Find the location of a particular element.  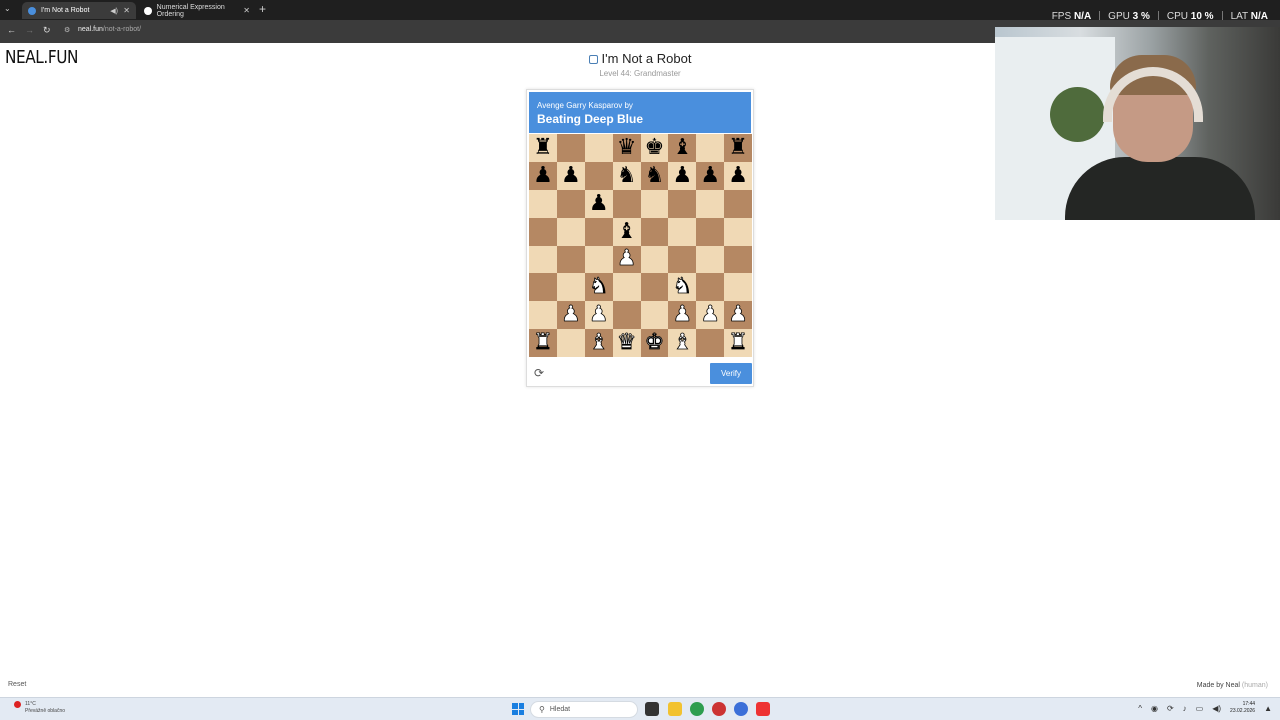

sync-icon: ⟳ is located at coordinates (1170, 708).